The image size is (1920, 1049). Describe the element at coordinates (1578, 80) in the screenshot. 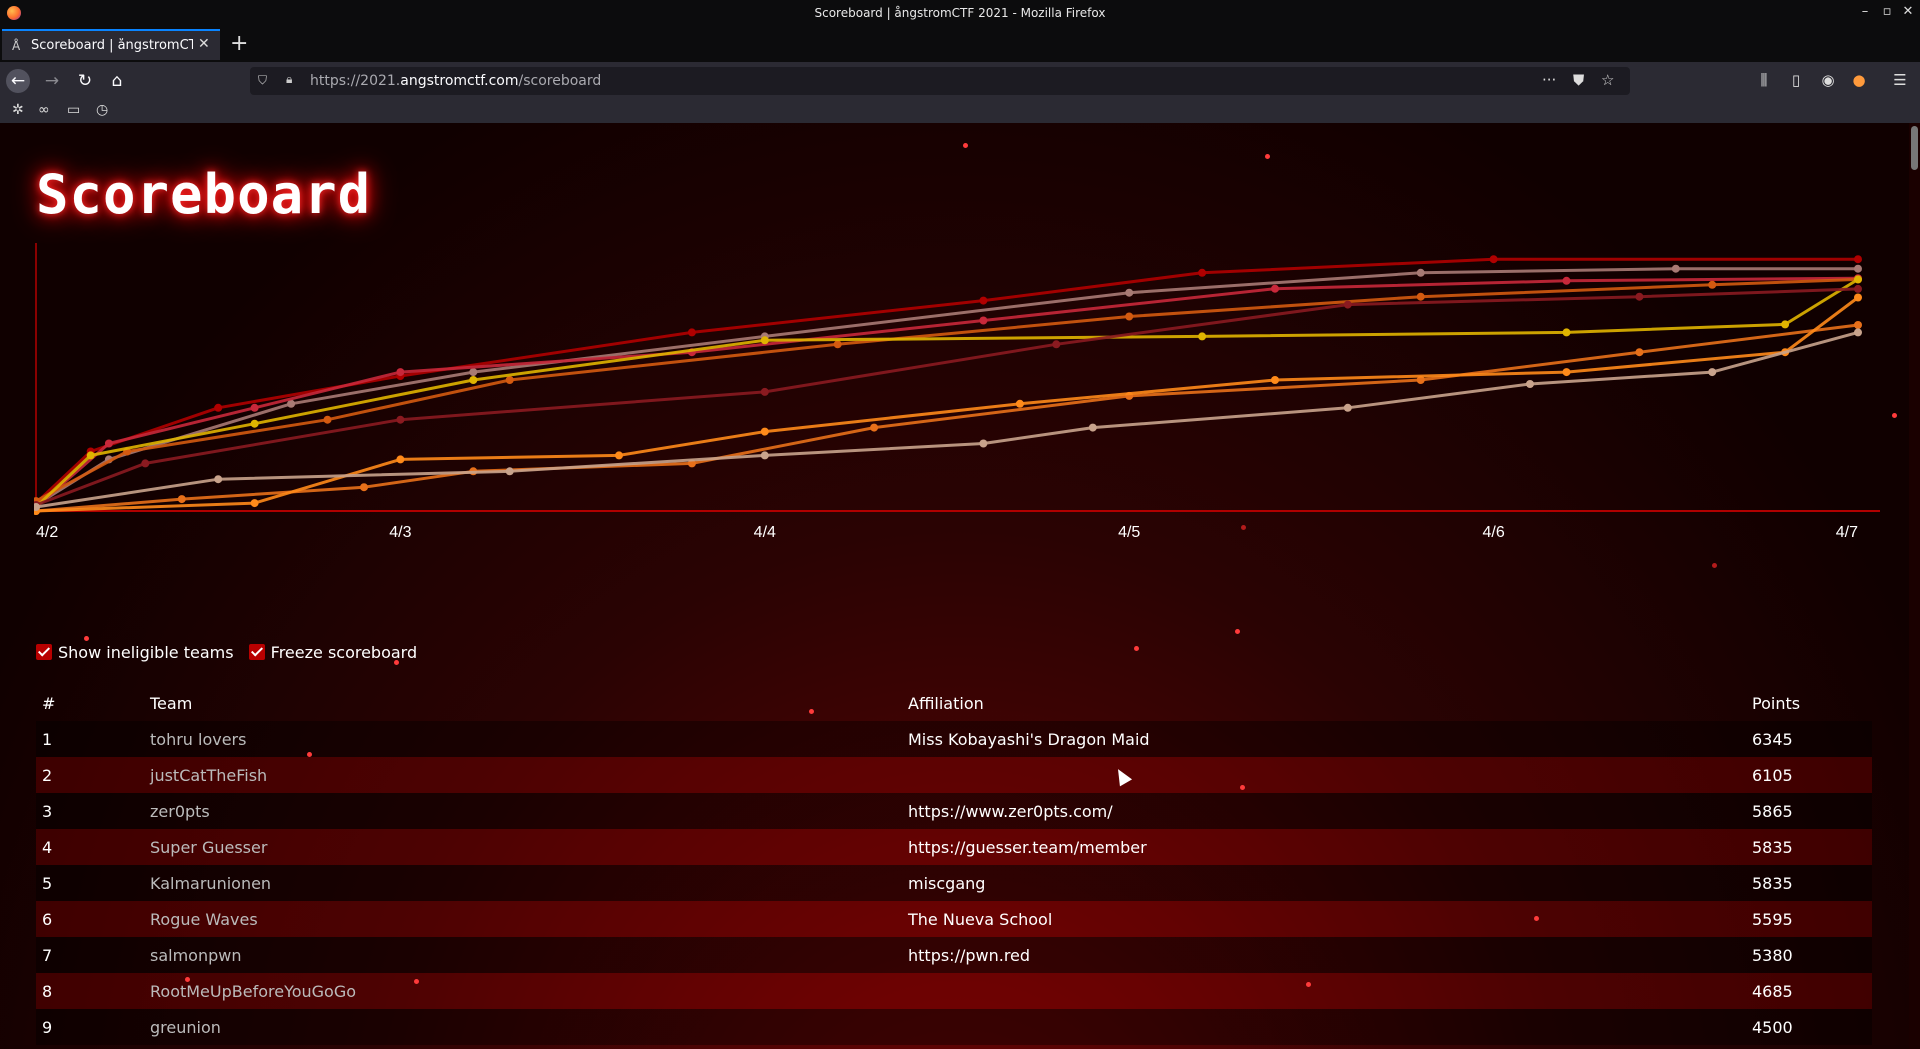

I see `pocket-icon: ⛊` at that location.